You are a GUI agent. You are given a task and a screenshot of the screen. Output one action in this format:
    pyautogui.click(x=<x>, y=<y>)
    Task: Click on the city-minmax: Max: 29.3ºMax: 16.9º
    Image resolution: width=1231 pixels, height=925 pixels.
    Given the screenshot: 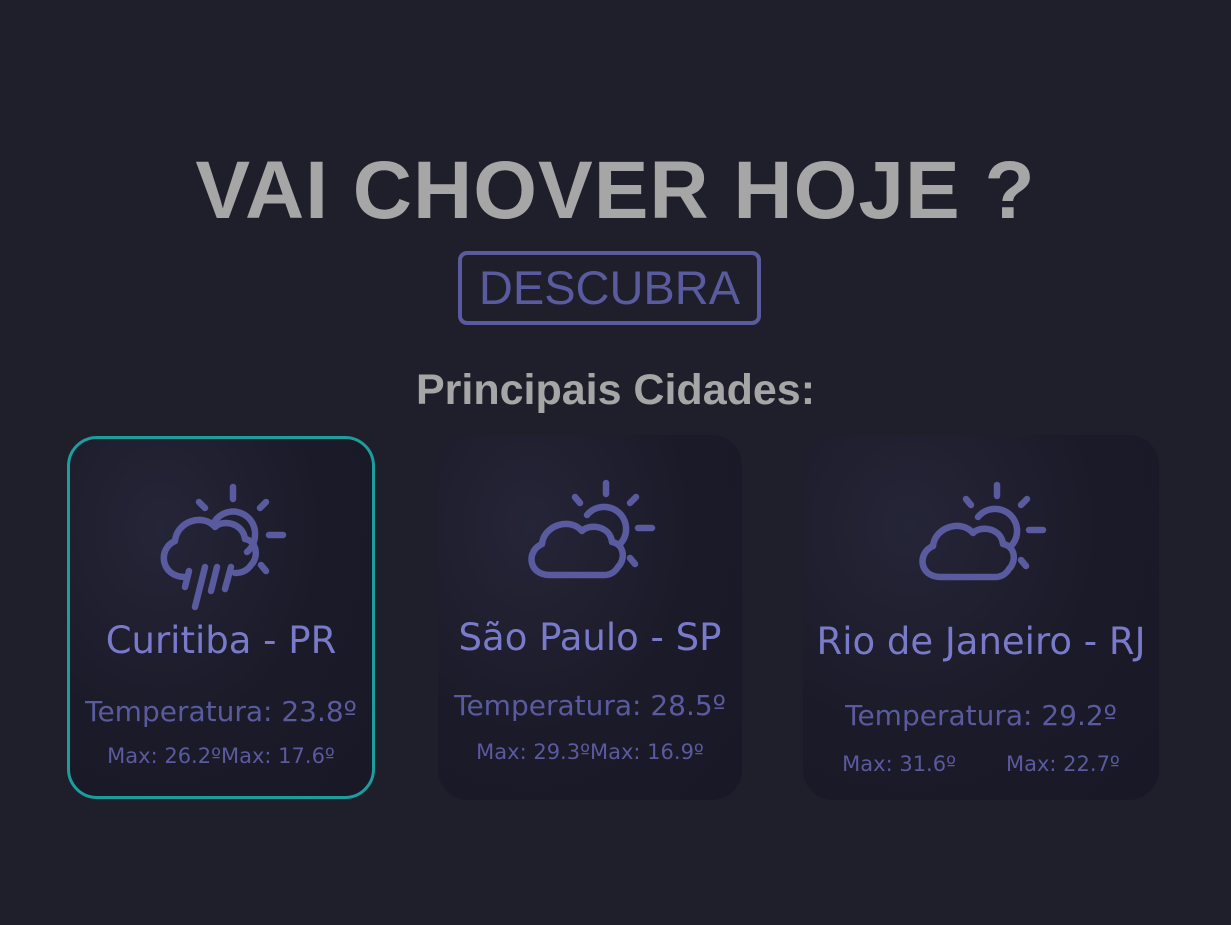 What is the action you would take?
    pyautogui.click(x=590, y=752)
    